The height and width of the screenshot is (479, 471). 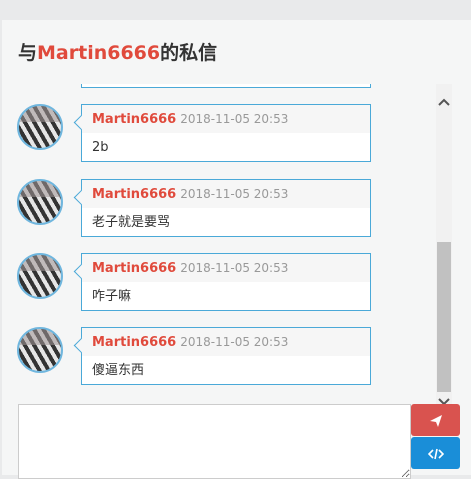 What do you see at coordinates (226, 356) in the screenshot?
I see `message-bubble: Martin6666 2018-11-05 20:53 傻逼东西` at bounding box center [226, 356].